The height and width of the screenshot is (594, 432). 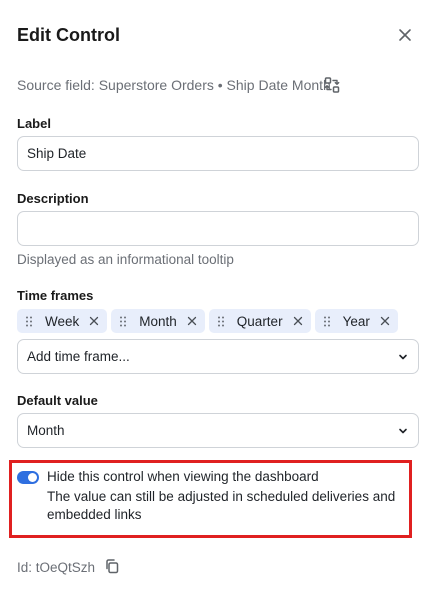 I want to click on time-frame-chip-year: Year, so click(x=356, y=321).